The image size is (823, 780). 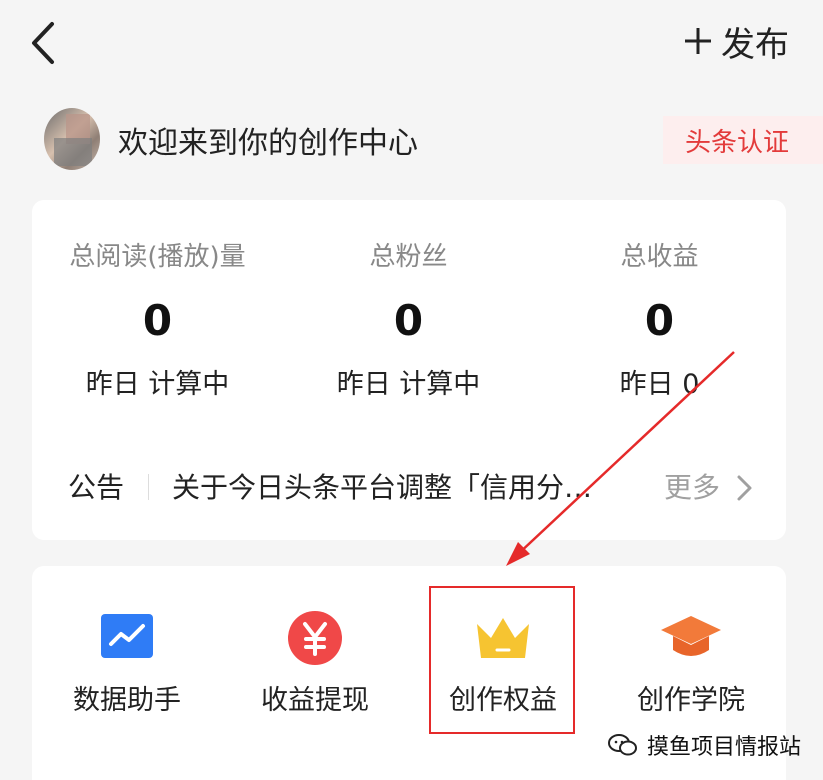 I want to click on back-button, so click(x=46, y=43).